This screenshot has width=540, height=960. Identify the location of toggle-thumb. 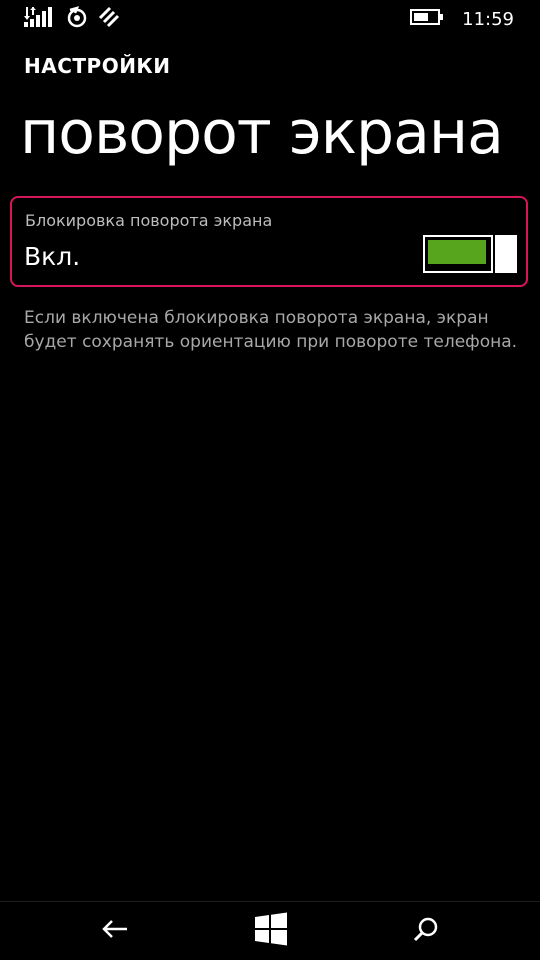
(506, 254).